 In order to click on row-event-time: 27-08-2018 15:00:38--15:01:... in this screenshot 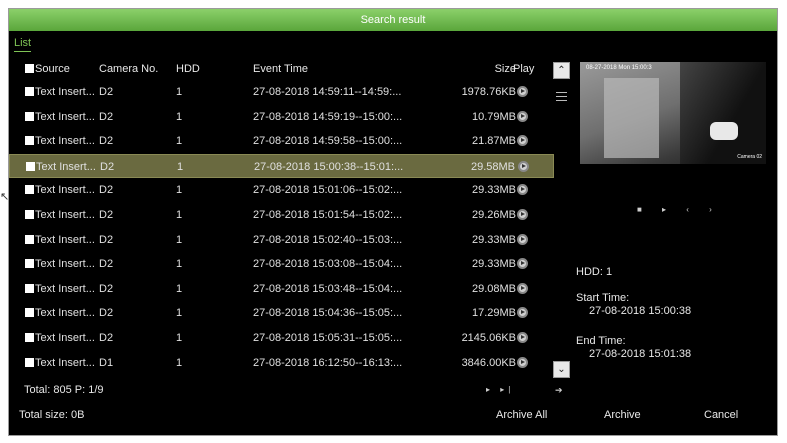, I will do `click(329, 166)`.